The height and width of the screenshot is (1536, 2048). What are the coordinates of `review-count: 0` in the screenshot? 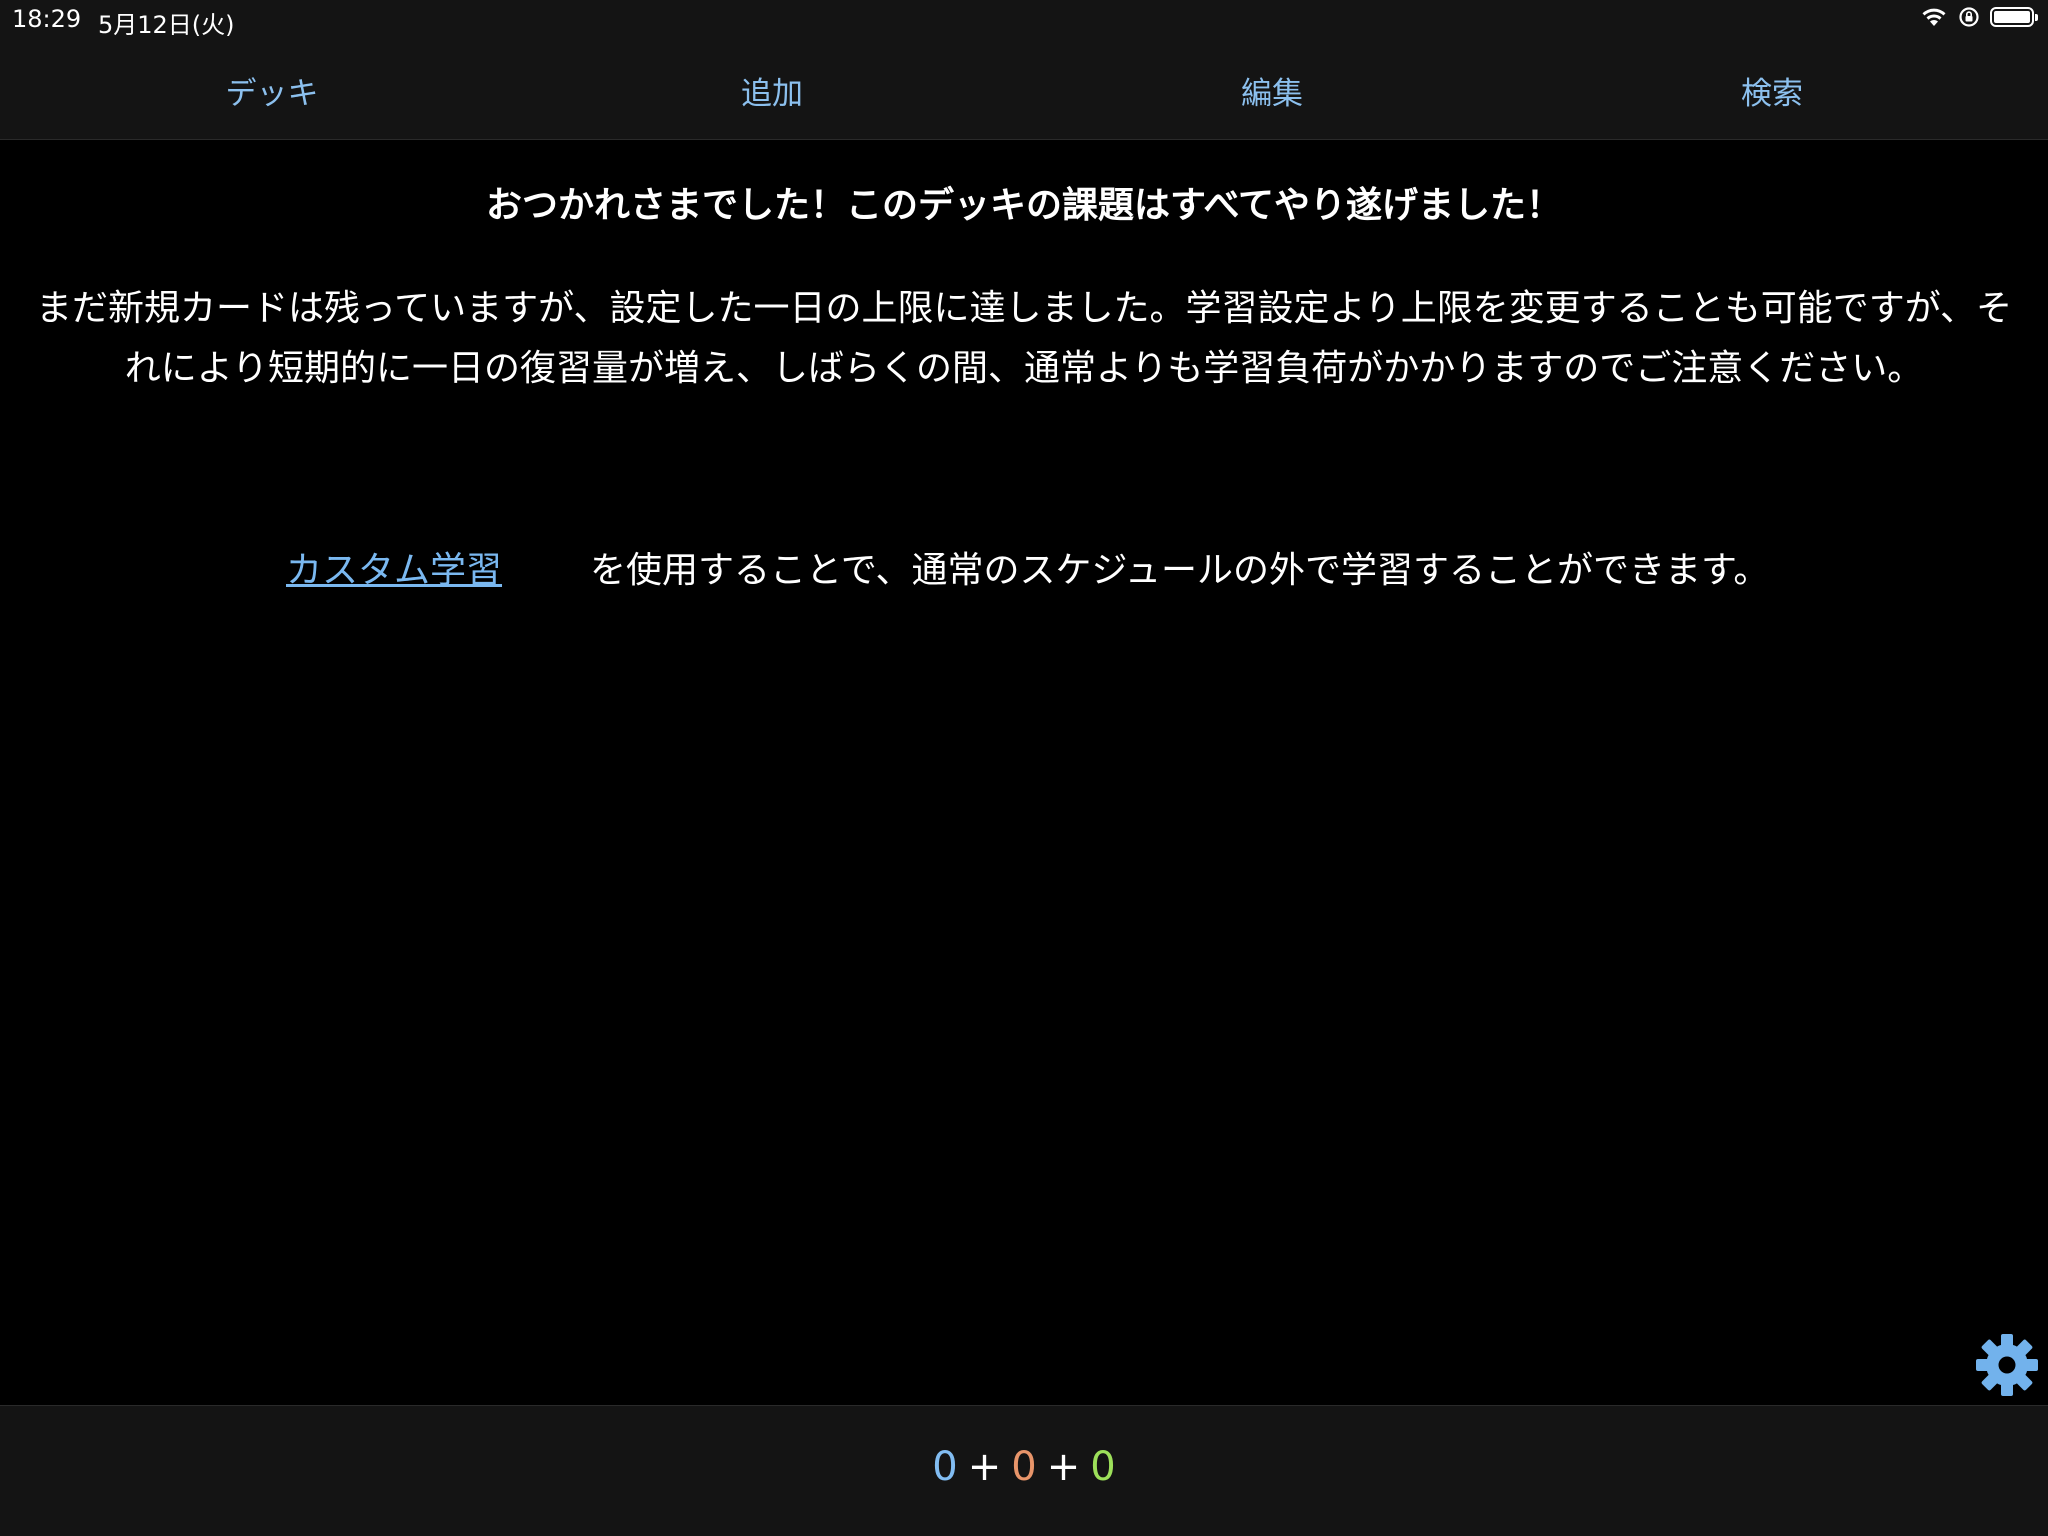 It's located at (1103, 1467).